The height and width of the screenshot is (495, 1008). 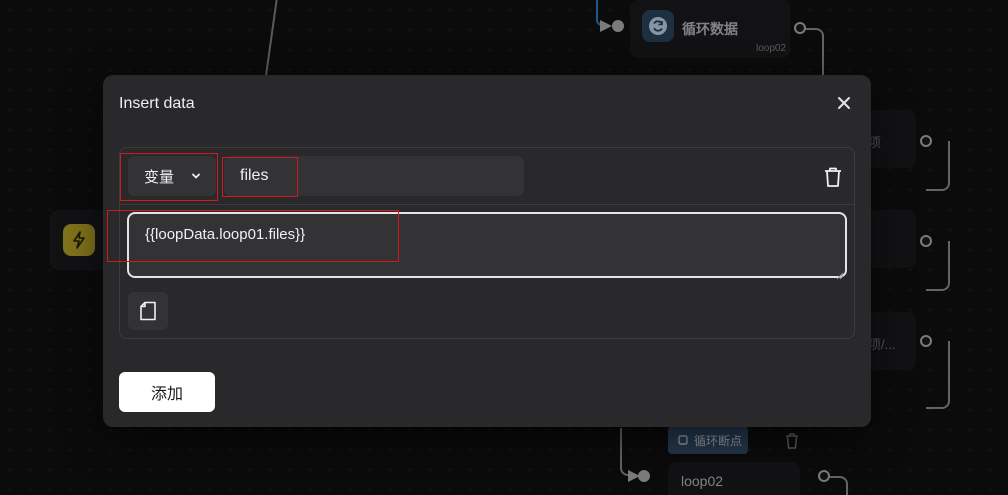 I want to click on resize-handle-icon, so click(x=840, y=276).